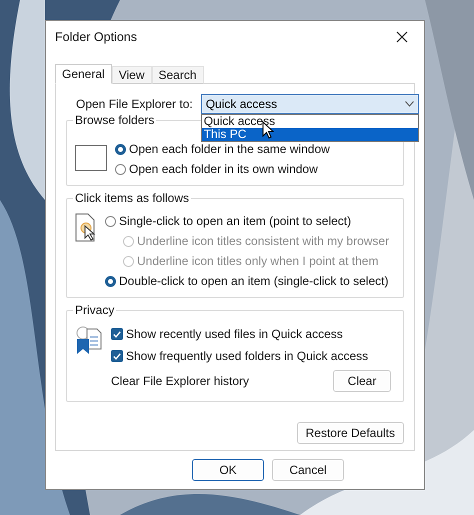 Image resolution: width=474 pixels, height=515 pixels. What do you see at coordinates (309, 104) in the screenshot?
I see `dropdown: Quick access` at bounding box center [309, 104].